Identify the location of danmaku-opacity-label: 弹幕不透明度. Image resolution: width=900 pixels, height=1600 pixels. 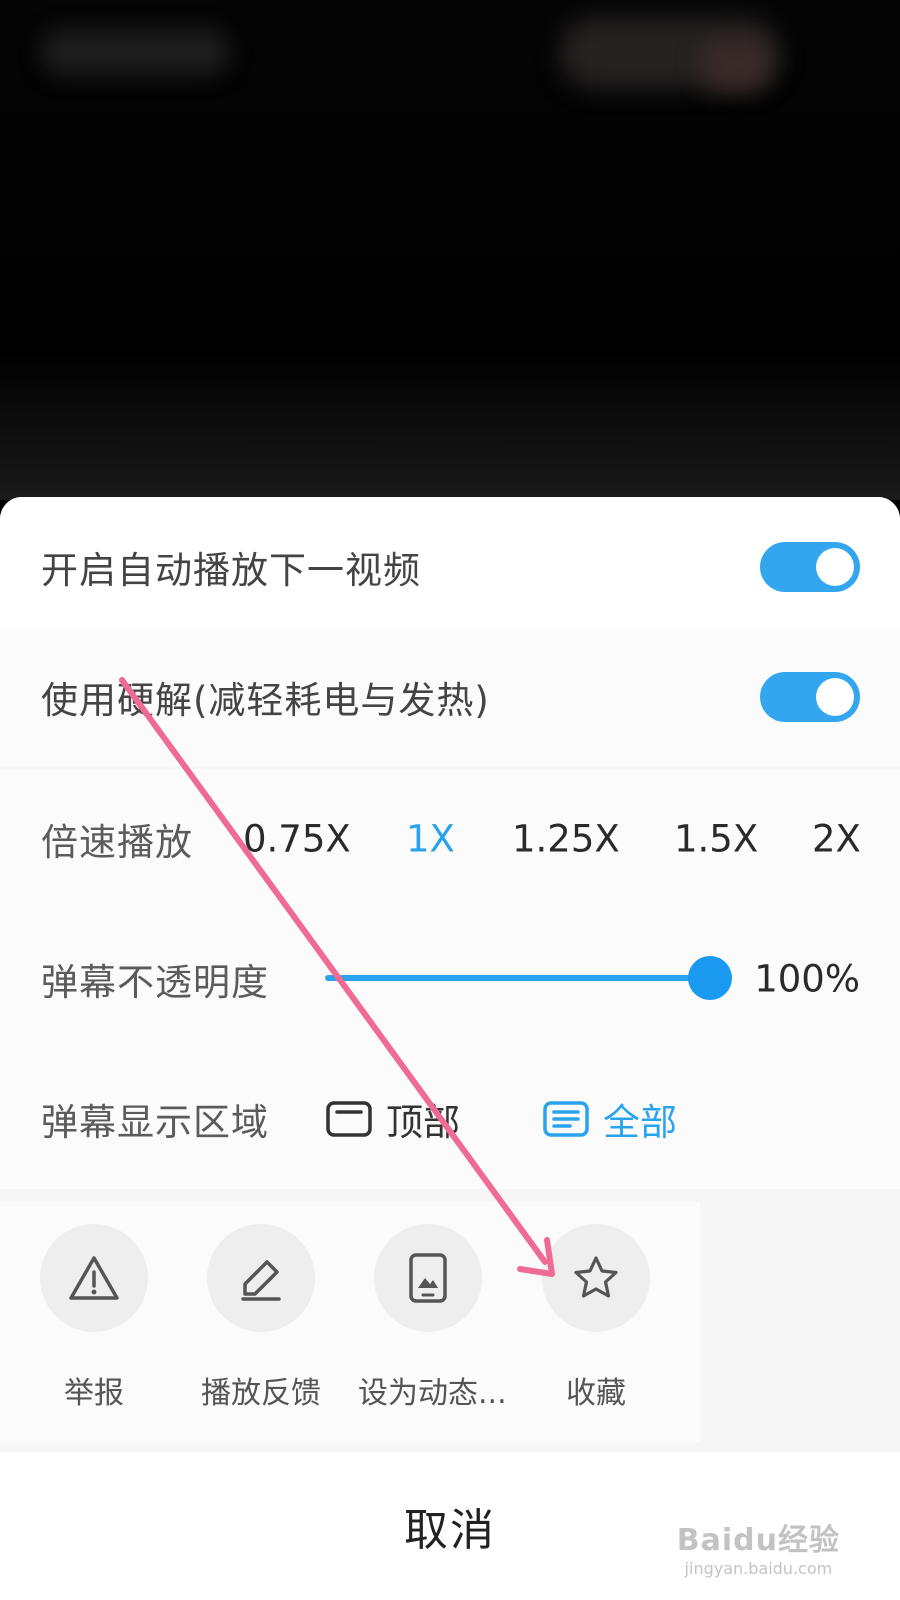
(155, 982).